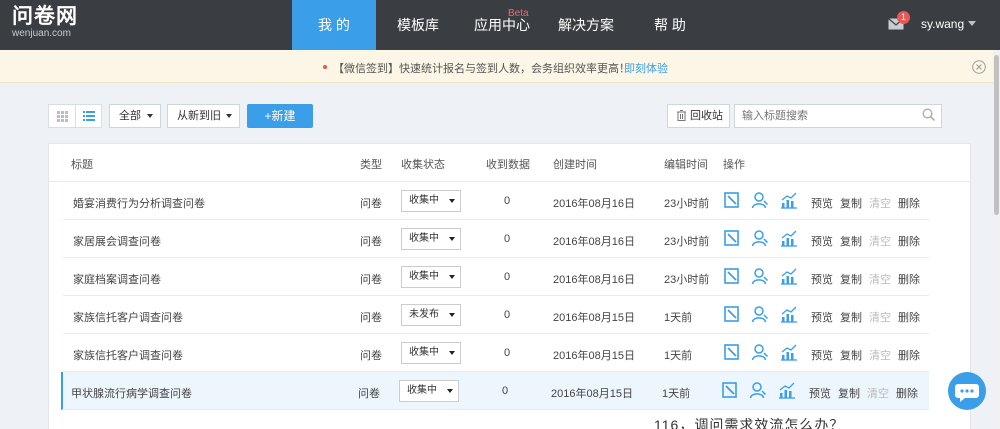 The width and height of the screenshot is (1000, 429). I want to click on search-icon, so click(929, 115).